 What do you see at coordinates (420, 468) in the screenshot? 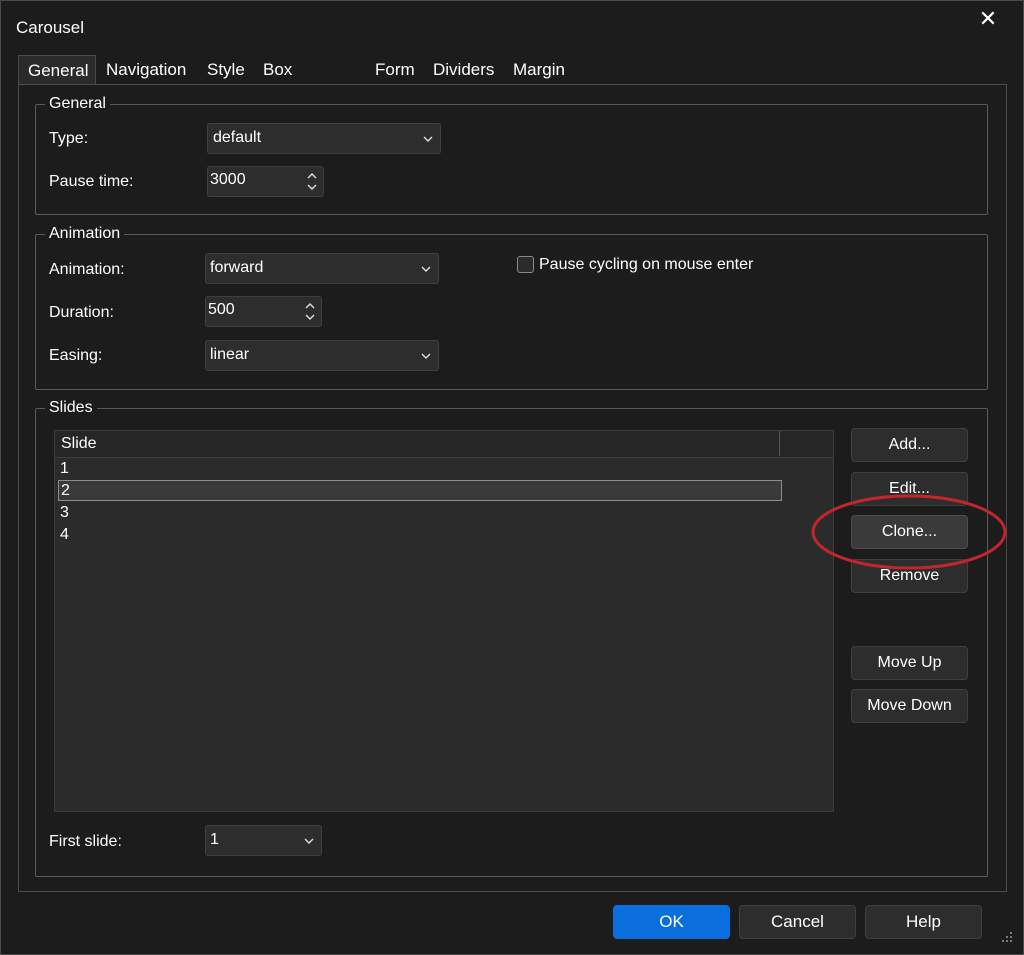
I see `list-item: 1` at bounding box center [420, 468].